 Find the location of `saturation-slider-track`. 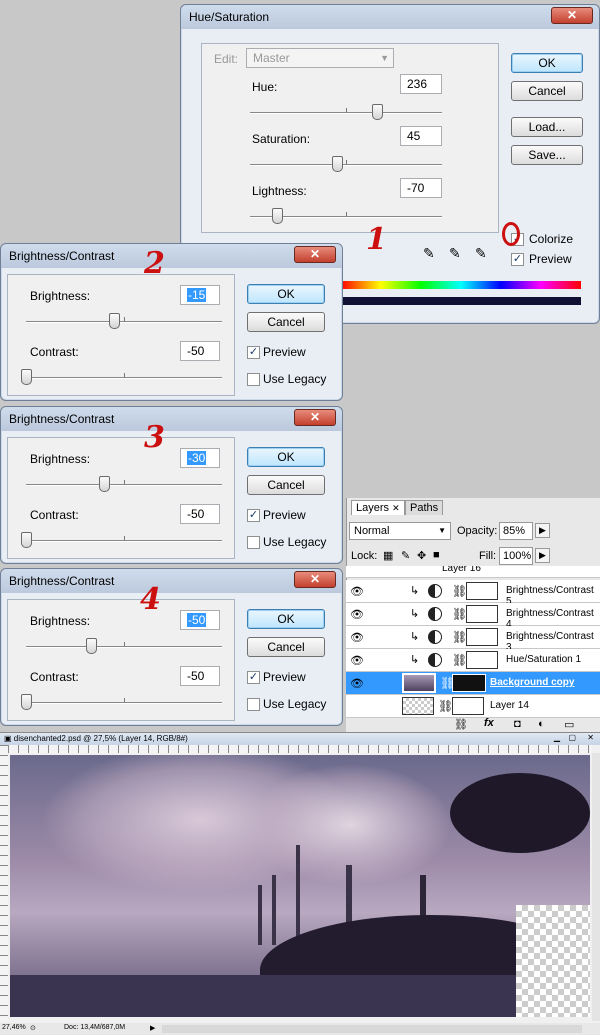

saturation-slider-track is located at coordinates (346, 165).